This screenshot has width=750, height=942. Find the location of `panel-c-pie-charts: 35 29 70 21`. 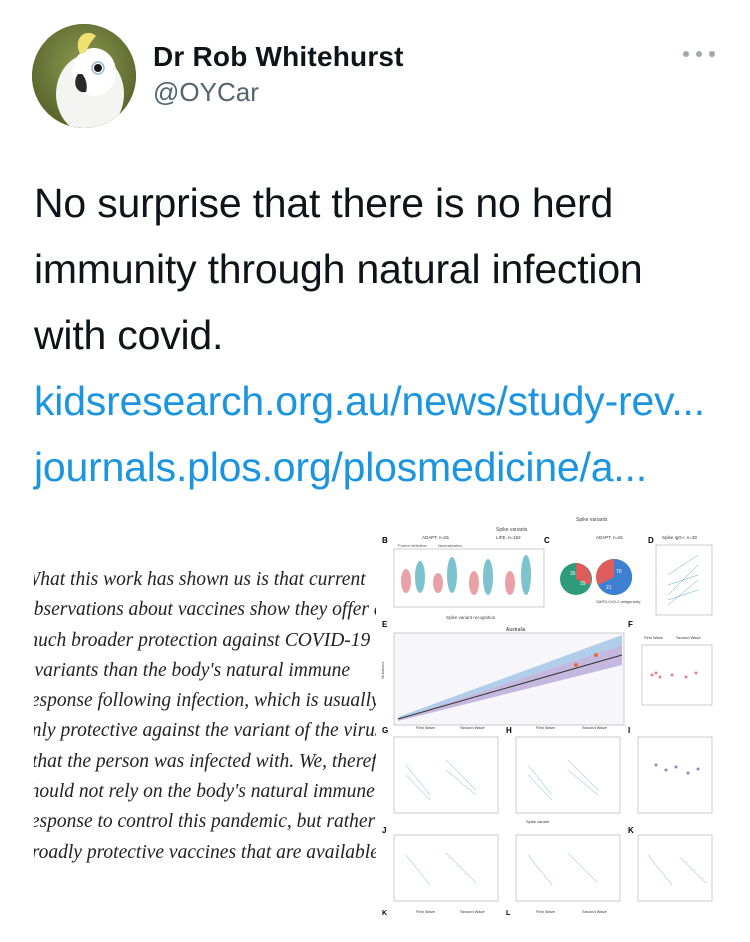

panel-c-pie-charts: 35 29 70 21 is located at coordinates (596, 576).